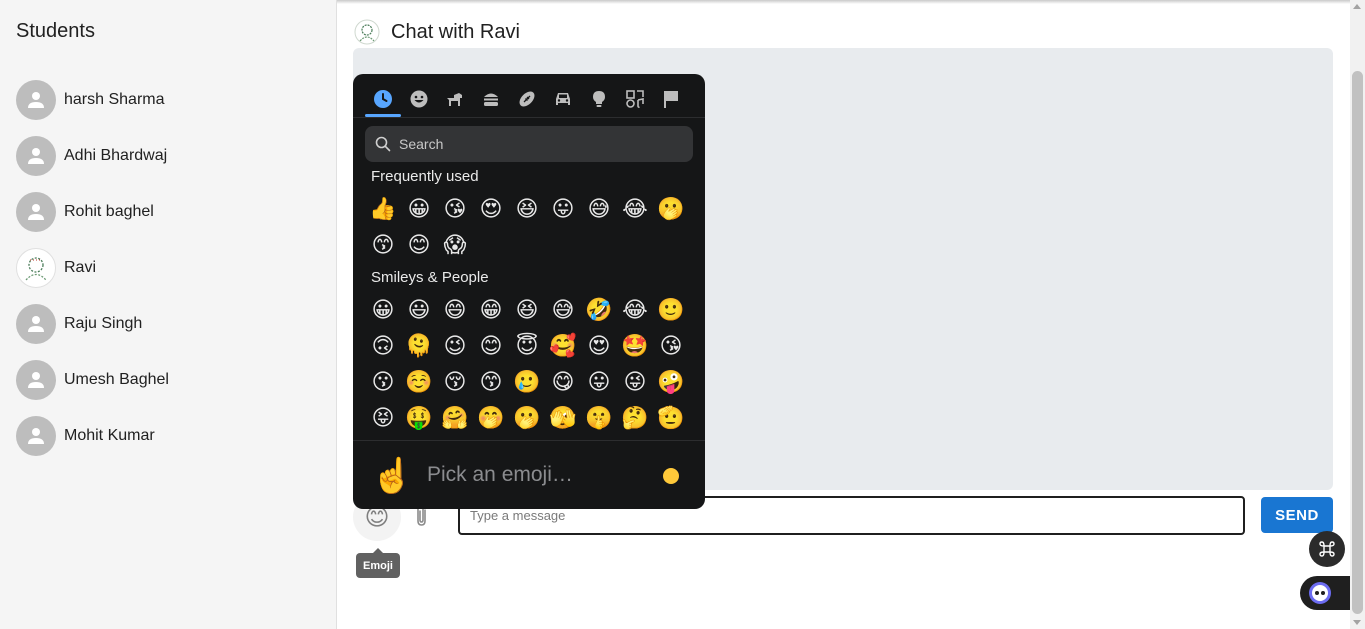 The height and width of the screenshot is (629, 1365). I want to click on student-item: Rohit baghel, so click(92, 212).